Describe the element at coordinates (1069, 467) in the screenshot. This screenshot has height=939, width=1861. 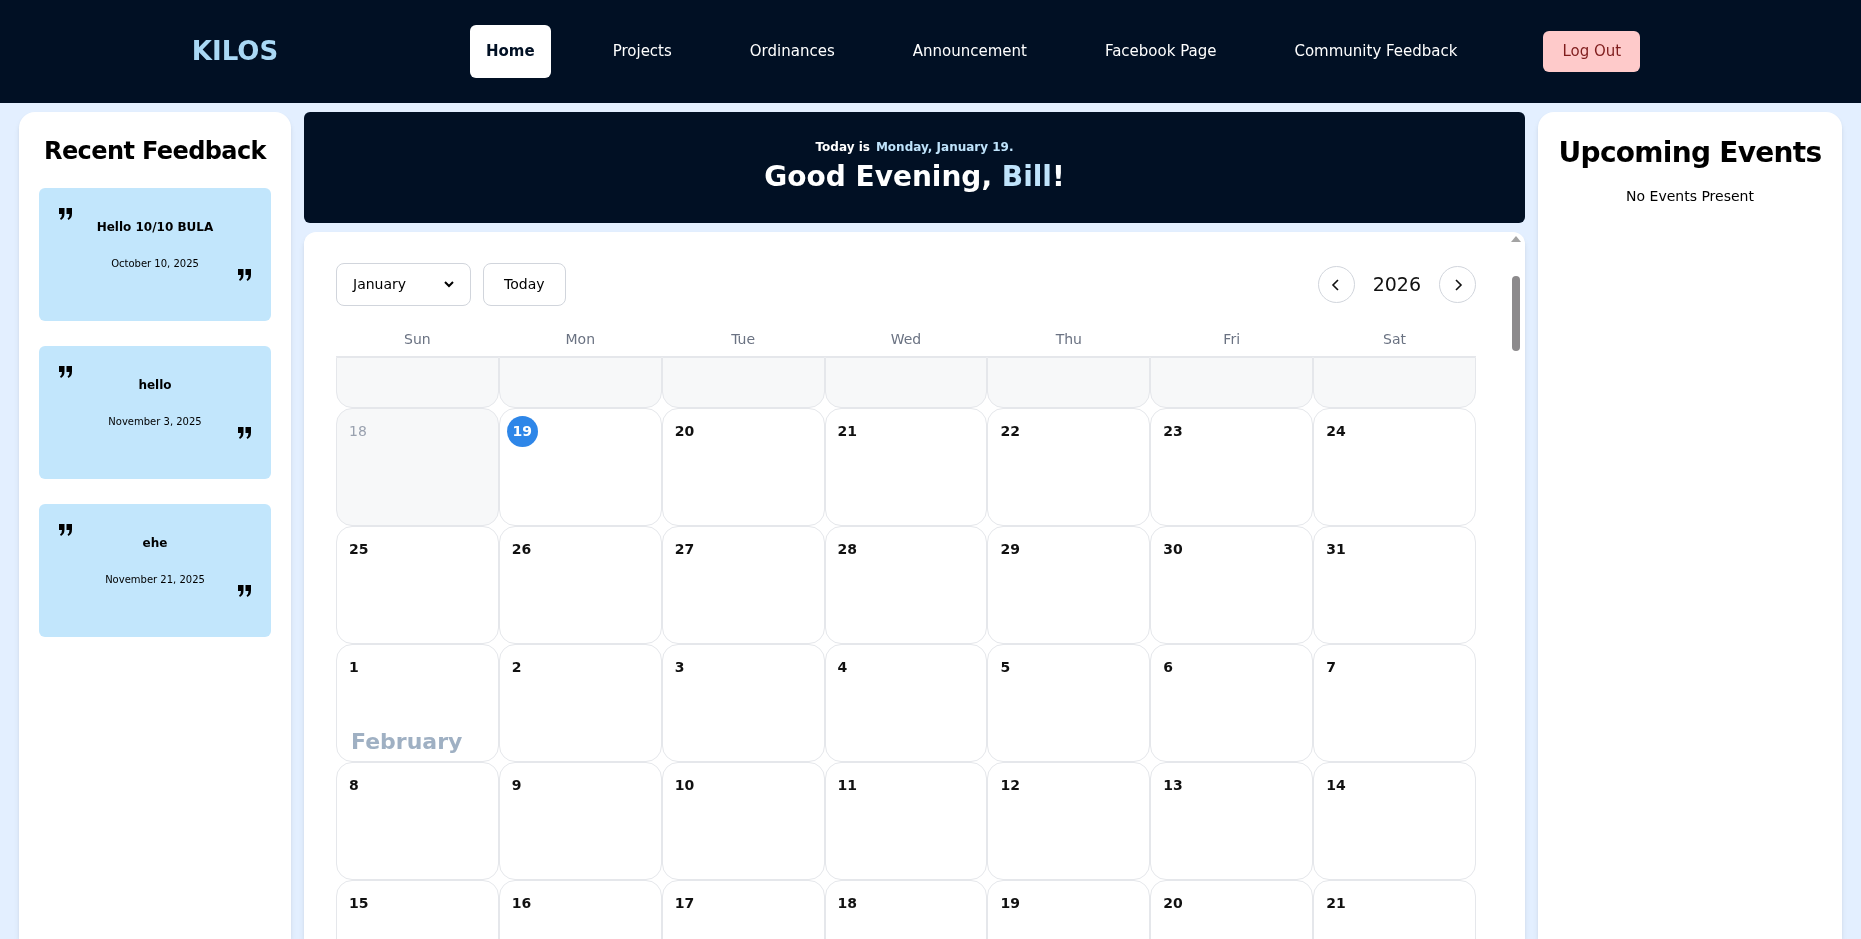
I see `calendar-day: 22` at that location.